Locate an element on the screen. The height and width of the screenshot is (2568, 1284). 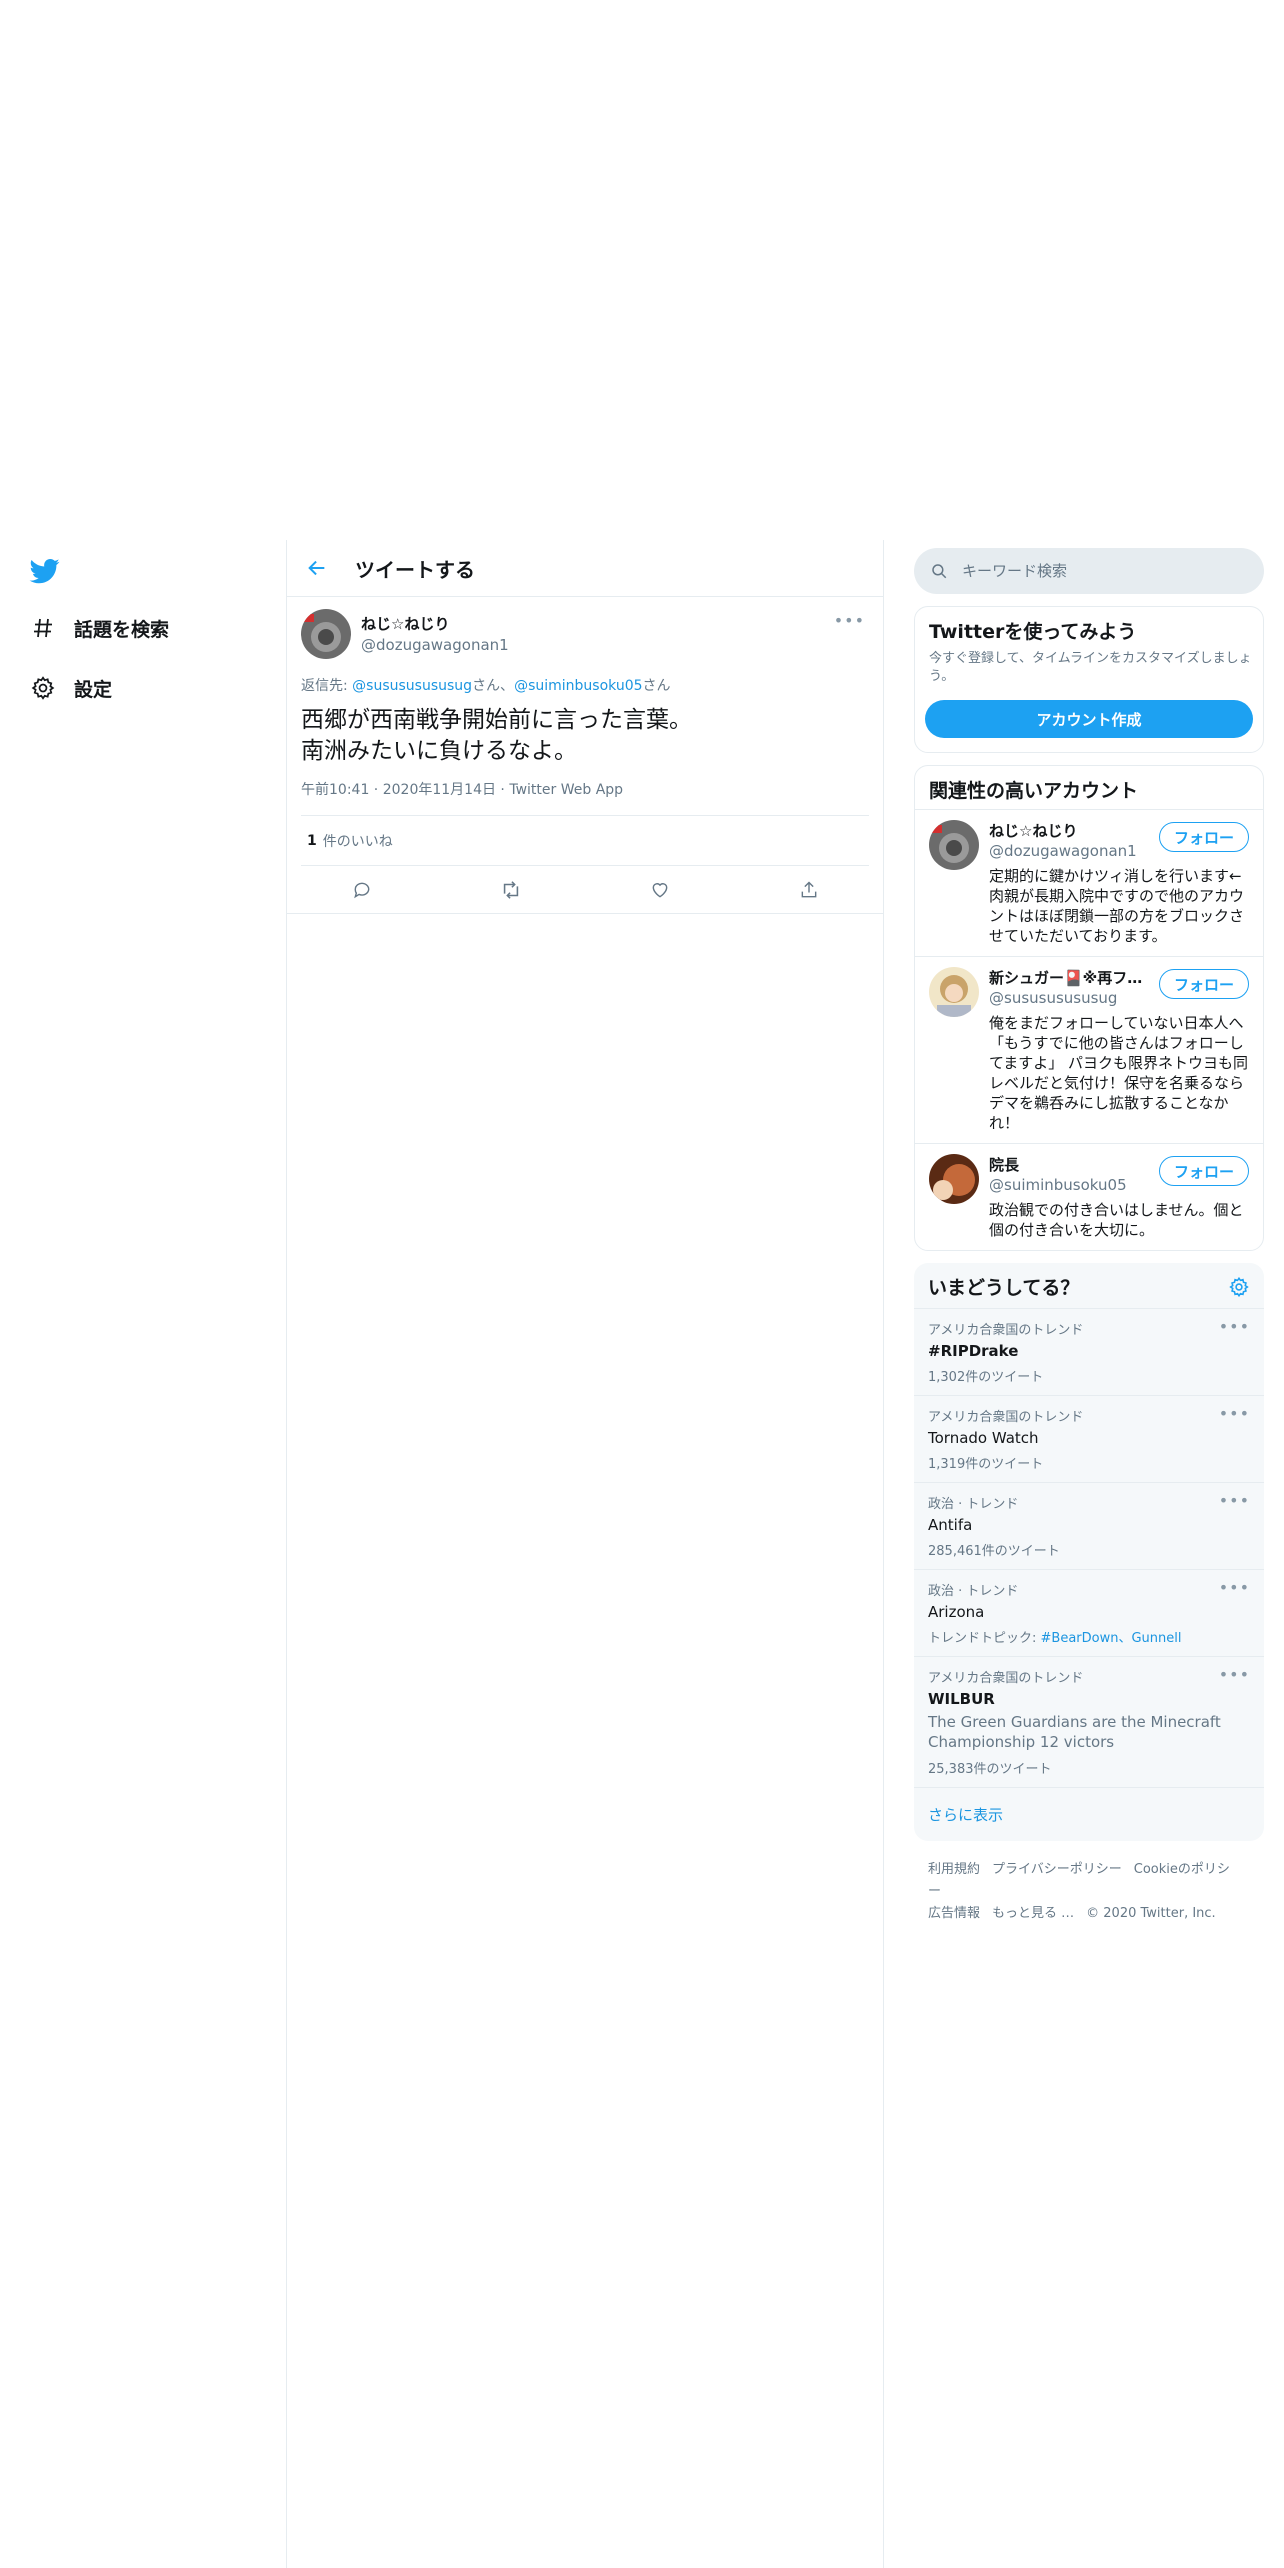
reply-suffix: さん is located at coordinates (656, 686).